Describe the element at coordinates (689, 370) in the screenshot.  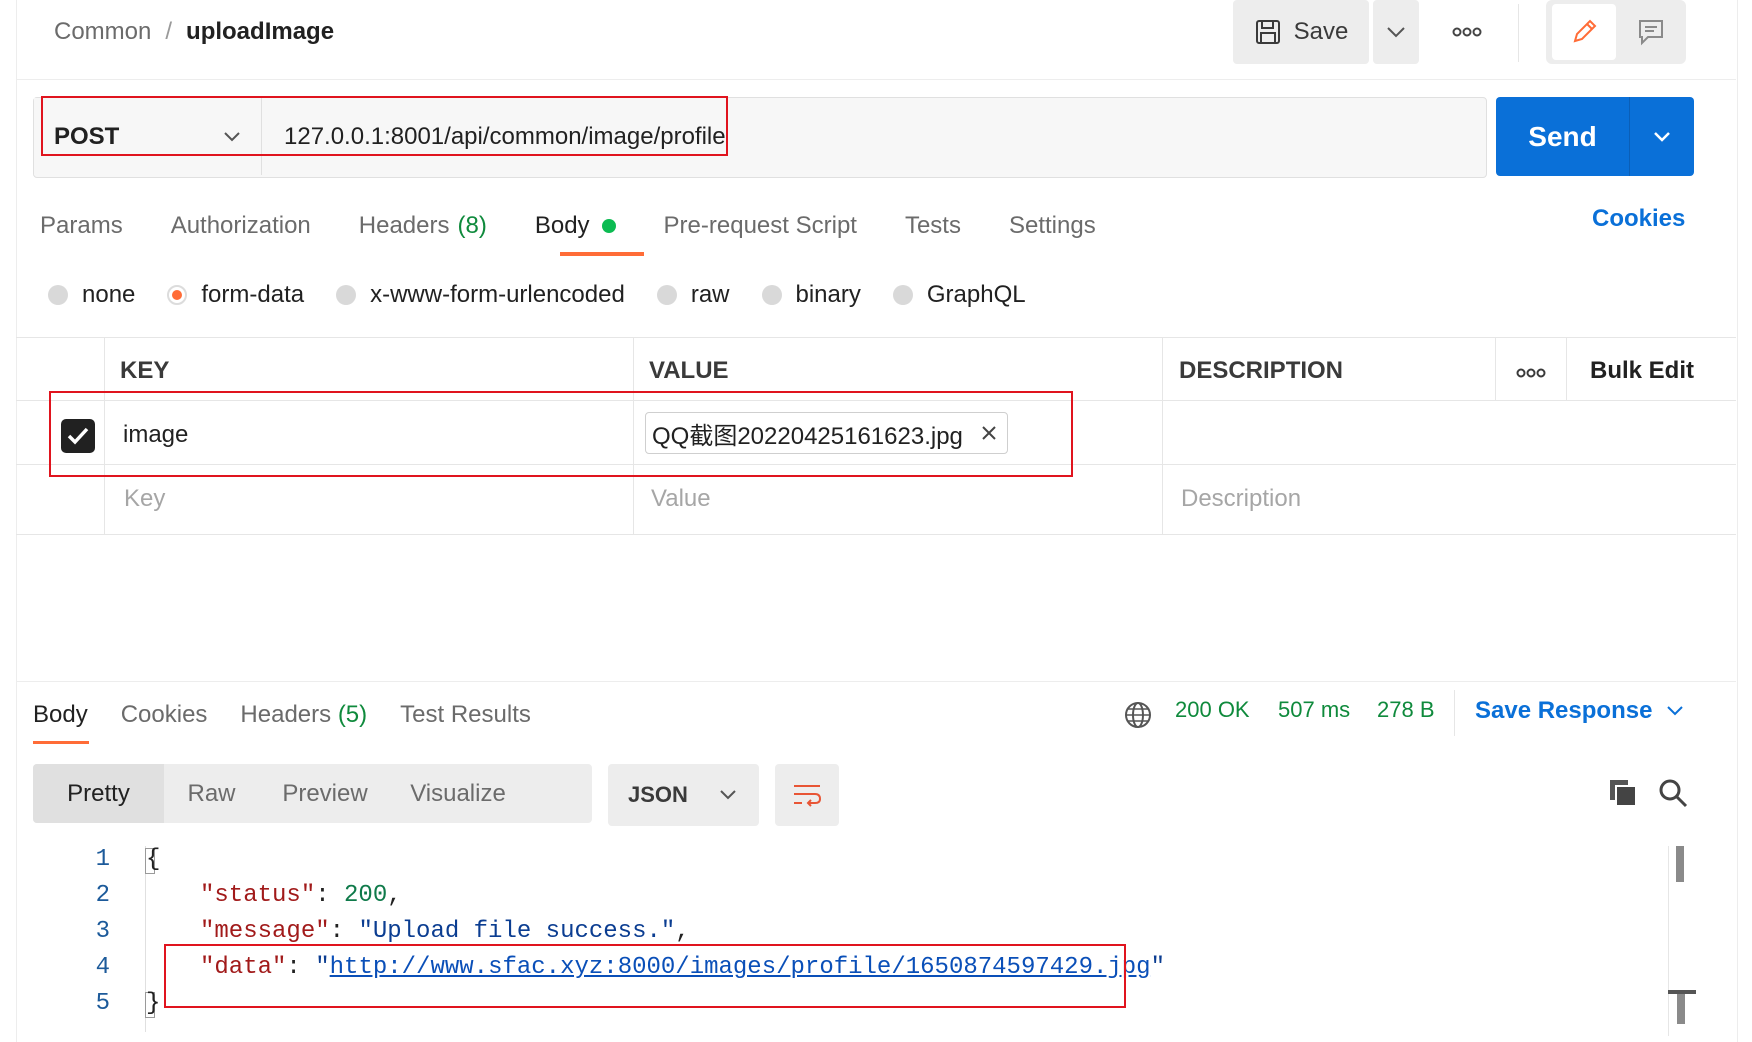
I see `col-header-value: VALUE` at that location.